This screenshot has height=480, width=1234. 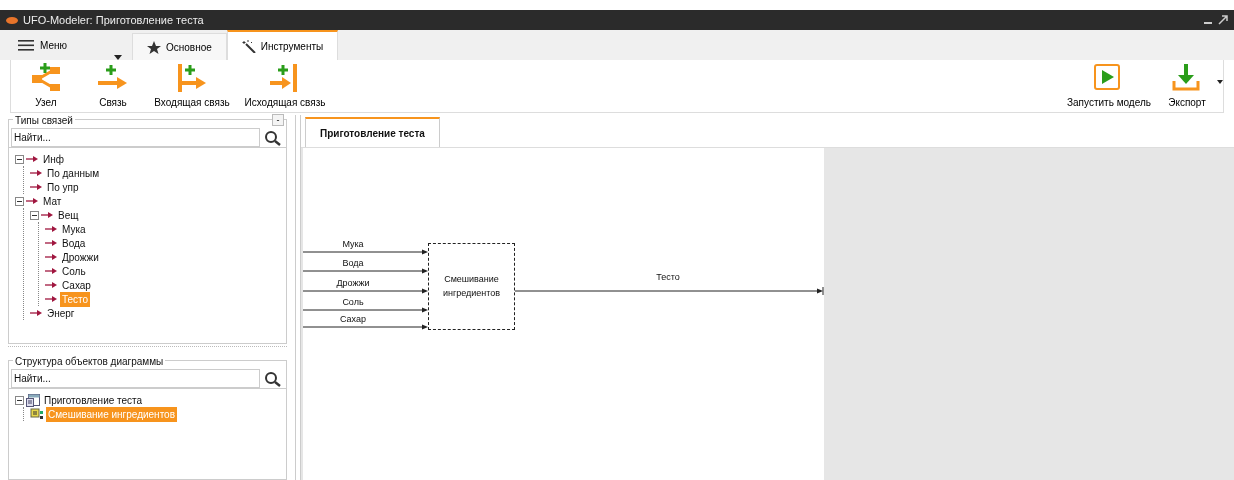 I want to click on menu-button: Меню, so click(x=62, y=45).